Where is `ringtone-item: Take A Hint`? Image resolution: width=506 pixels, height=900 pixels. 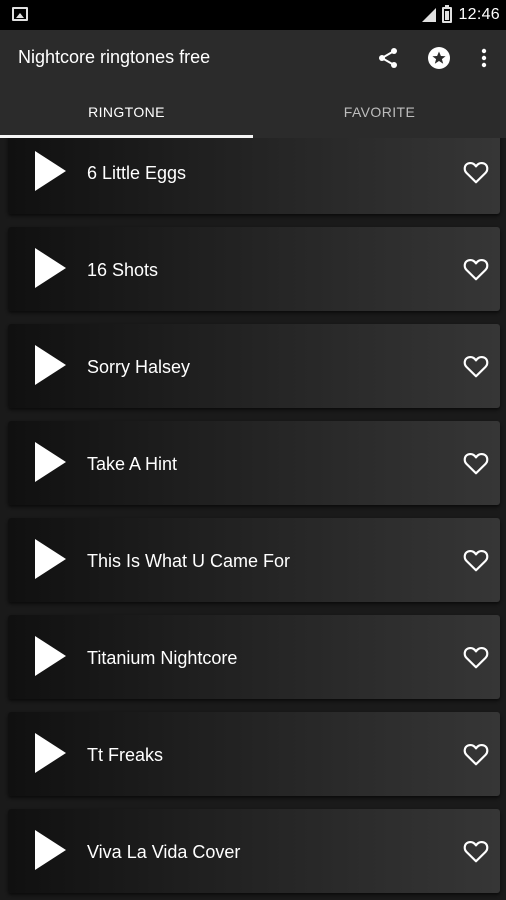
ringtone-item: Take A Hint is located at coordinates (254, 463).